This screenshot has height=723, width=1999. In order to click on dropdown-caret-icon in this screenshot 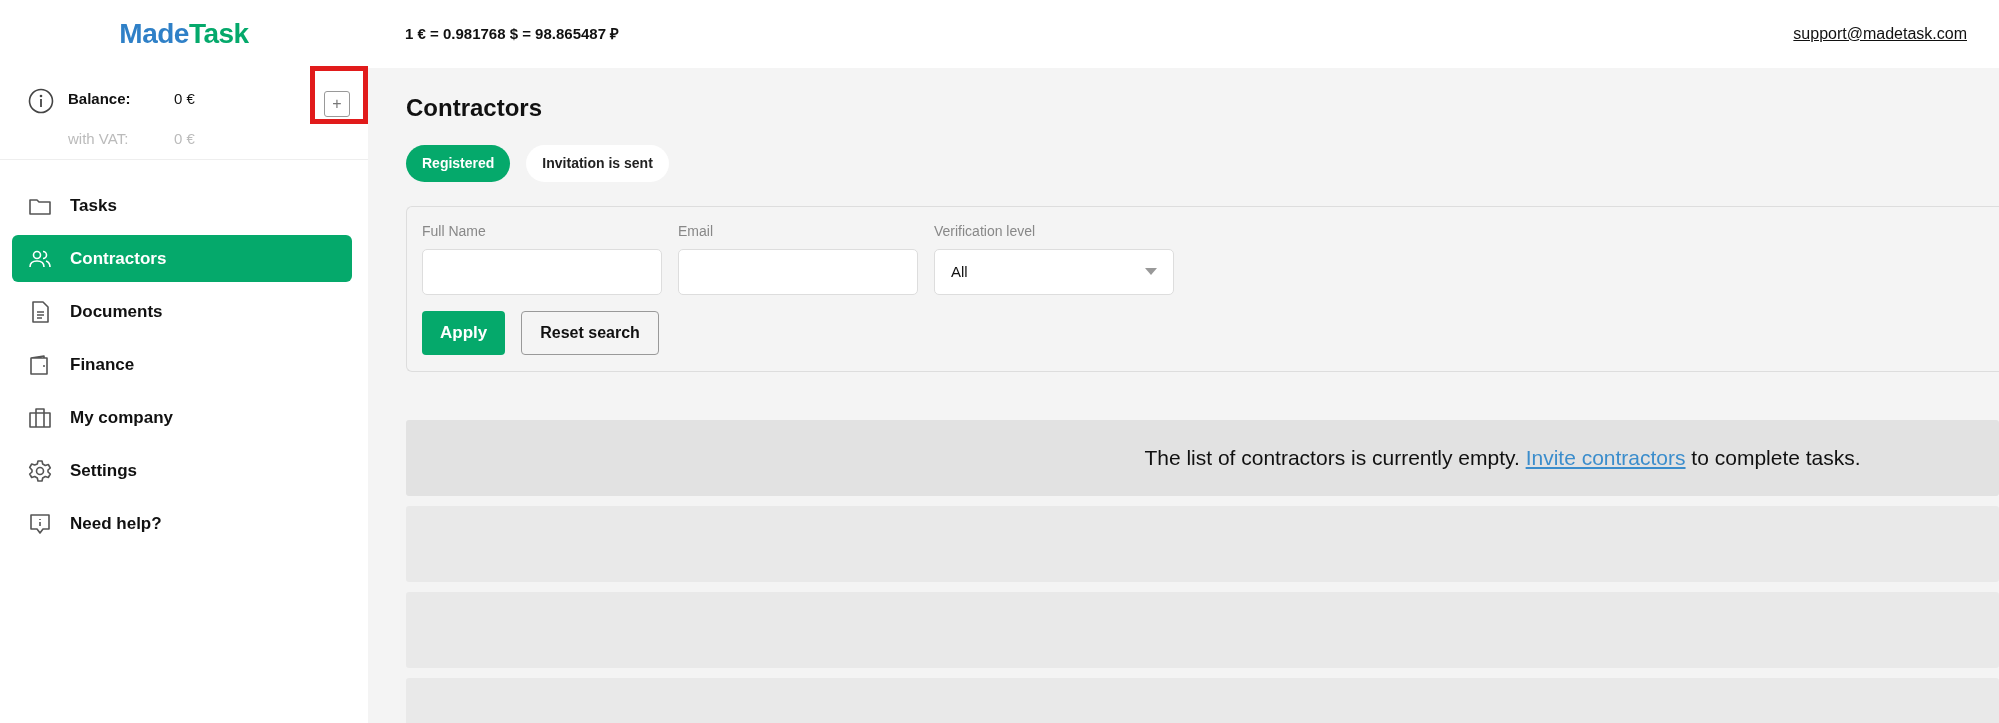, I will do `click(1151, 272)`.